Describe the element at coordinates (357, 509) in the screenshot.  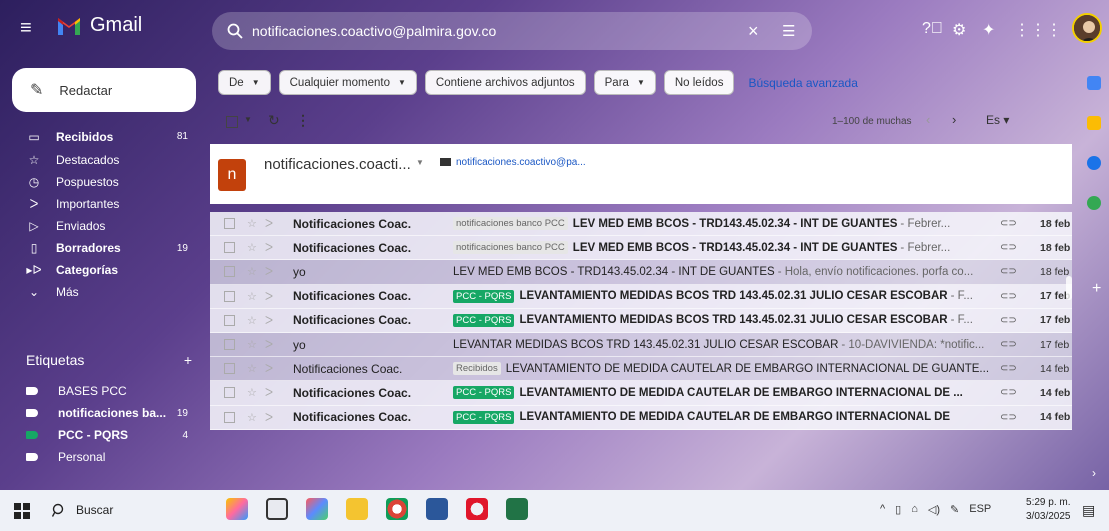
I see `file-explorer-icon` at that location.